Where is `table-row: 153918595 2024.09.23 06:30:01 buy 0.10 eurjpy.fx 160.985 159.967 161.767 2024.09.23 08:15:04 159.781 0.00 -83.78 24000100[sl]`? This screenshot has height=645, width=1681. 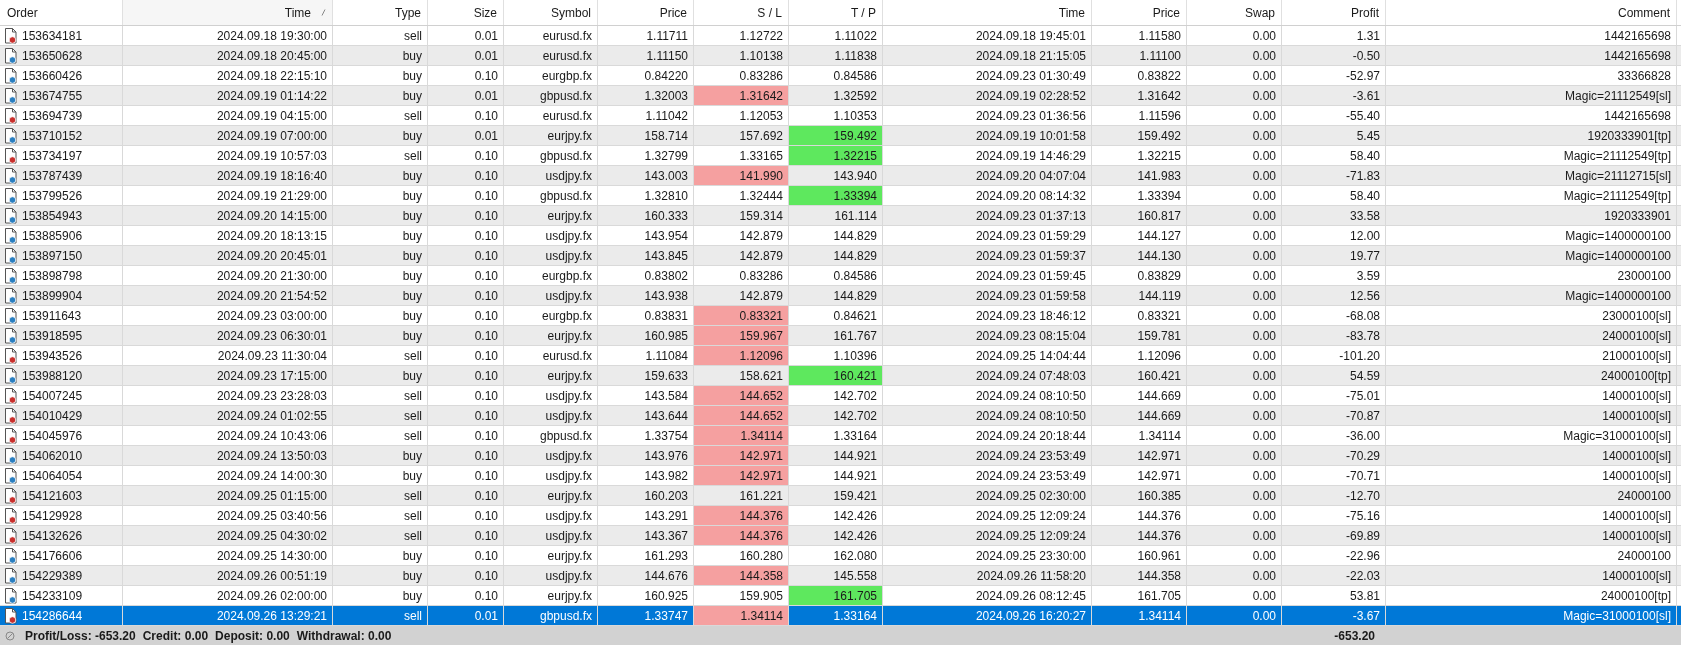 table-row: 153918595 2024.09.23 06:30:01 buy 0.10 eurjpy.fx 160.985 159.967 161.767 2024.09.23 08:15:04 159.781 0.00 -83.78 24000100[sl] is located at coordinates (840, 336).